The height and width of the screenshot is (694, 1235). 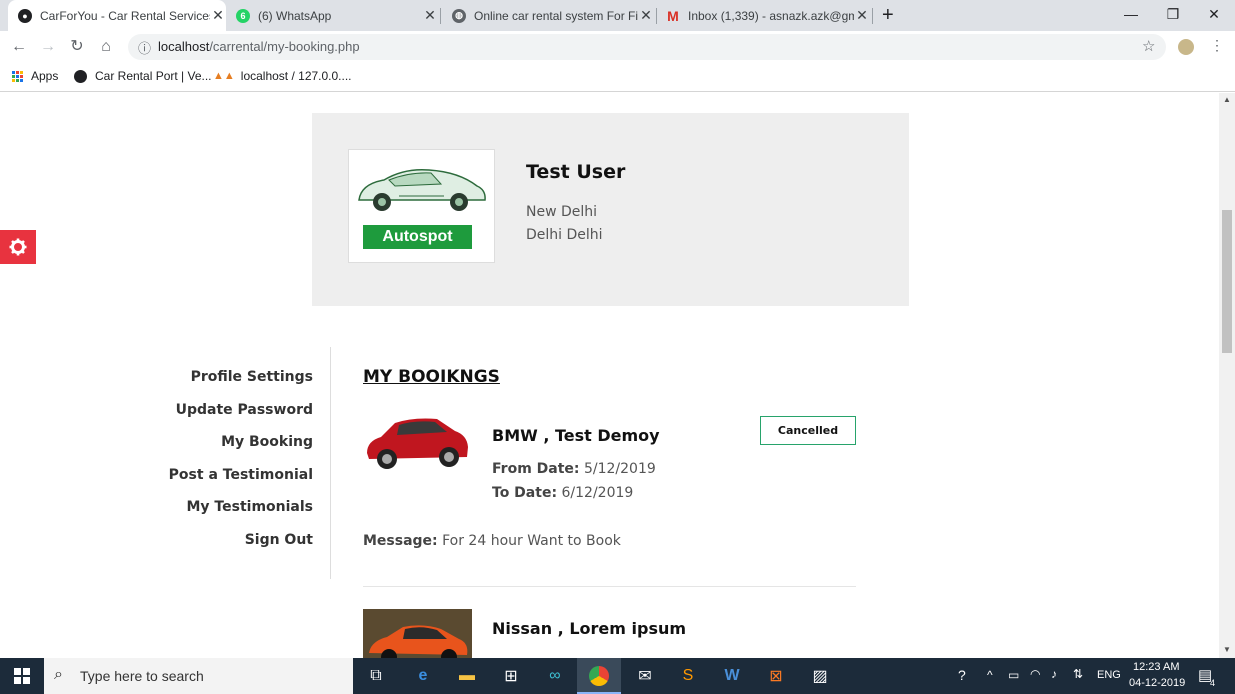 What do you see at coordinates (267, 442) in the screenshot?
I see `sidebar-item-my-booking: My Booking` at bounding box center [267, 442].